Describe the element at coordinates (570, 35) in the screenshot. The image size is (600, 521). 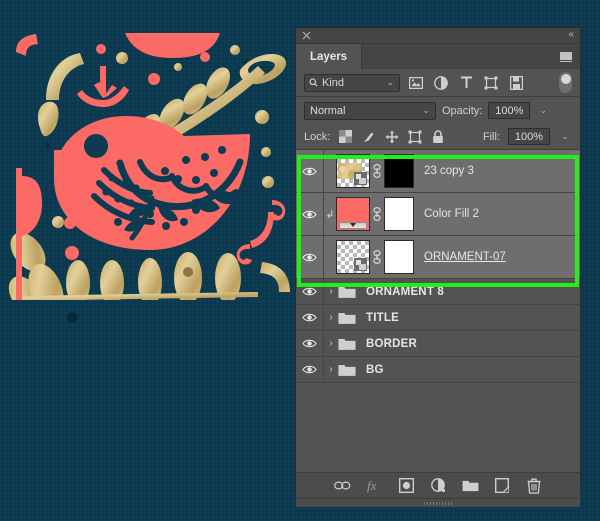
I see `double-chevron-left-icon: «` at that location.